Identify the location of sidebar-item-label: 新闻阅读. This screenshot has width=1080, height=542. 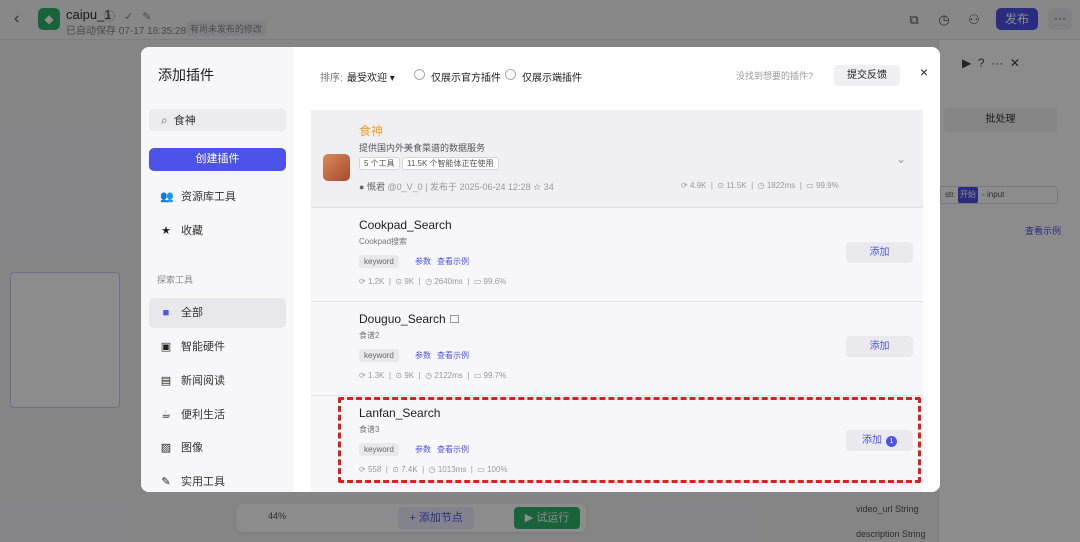
(203, 381).